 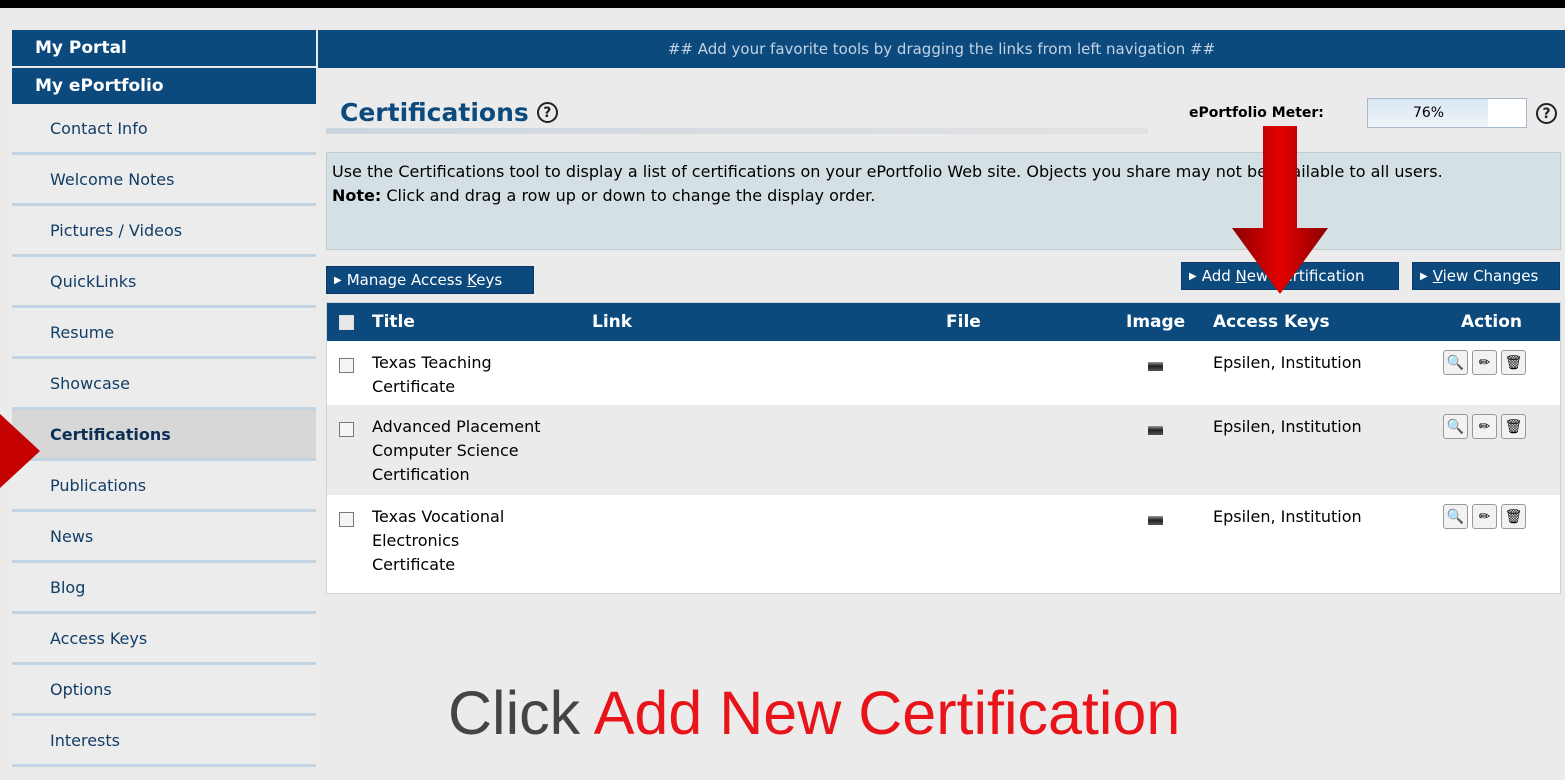 I want to click on sidebar-item-news: News, so click(x=164, y=537).